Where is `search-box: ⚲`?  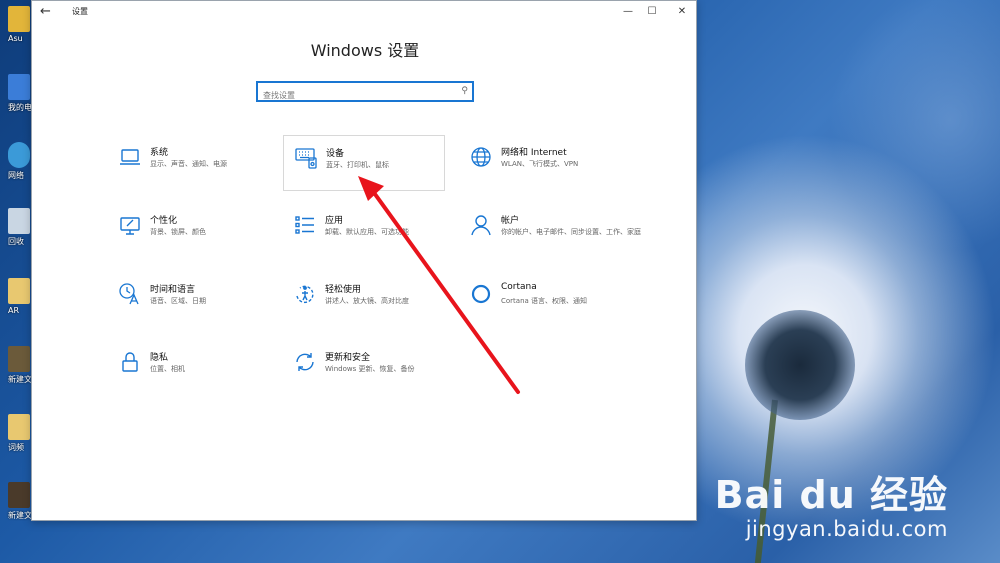 search-box: ⚲ is located at coordinates (365, 92).